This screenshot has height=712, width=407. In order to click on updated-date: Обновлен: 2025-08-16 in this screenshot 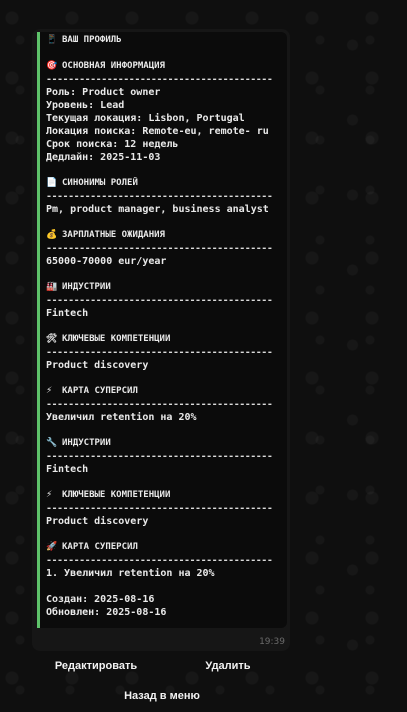, I will do `click(106, 612)`.